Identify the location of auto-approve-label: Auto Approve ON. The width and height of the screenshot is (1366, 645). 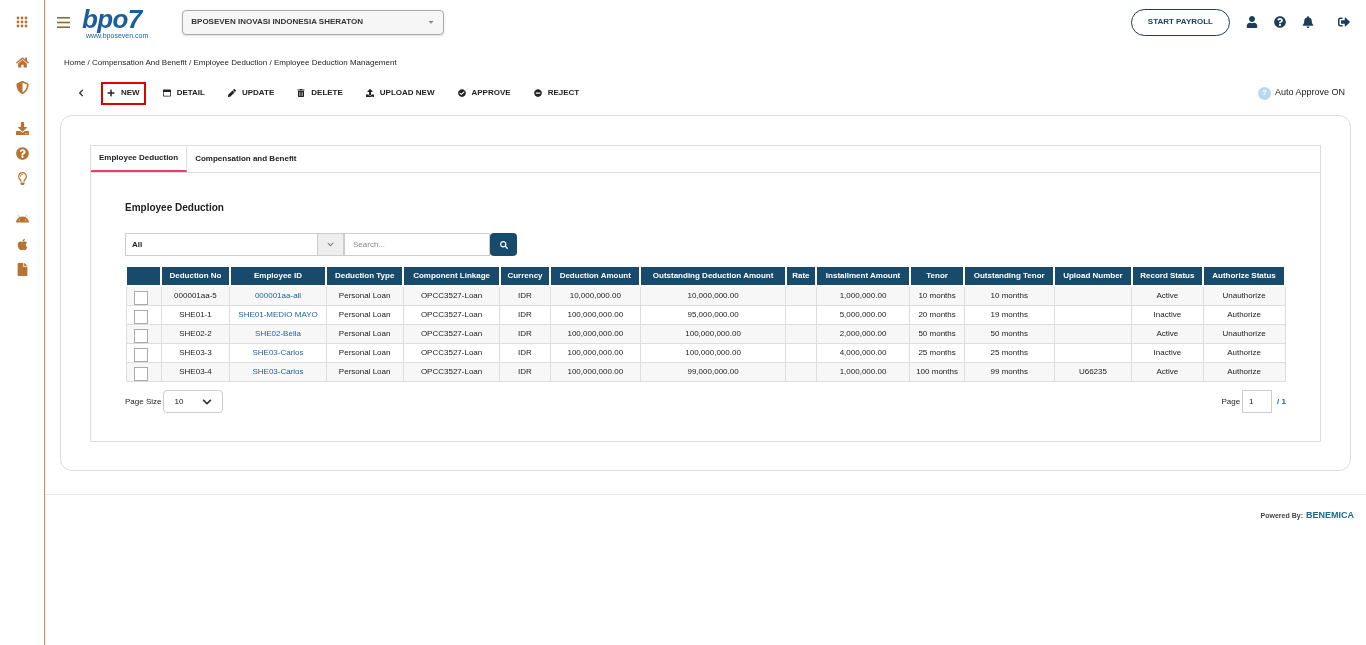
(1309, 93).